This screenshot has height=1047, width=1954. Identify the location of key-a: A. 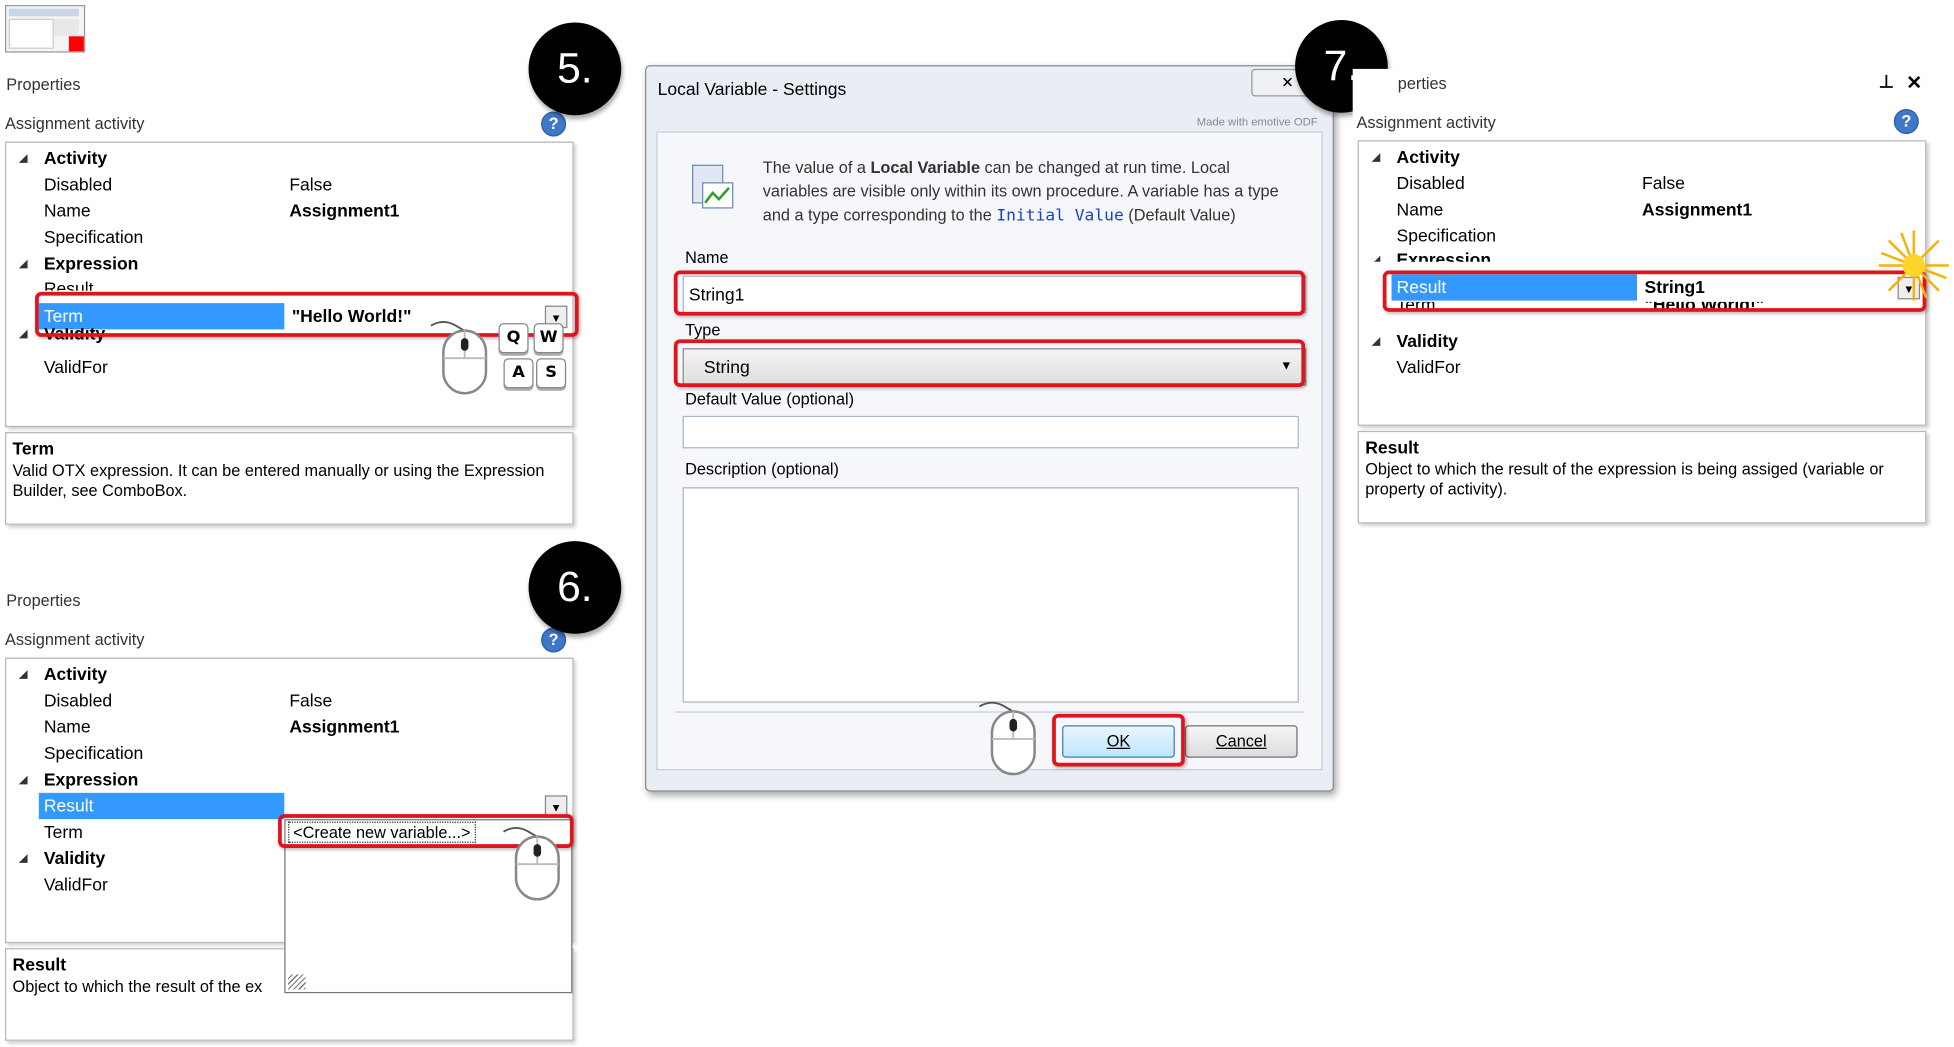
(518, 373).